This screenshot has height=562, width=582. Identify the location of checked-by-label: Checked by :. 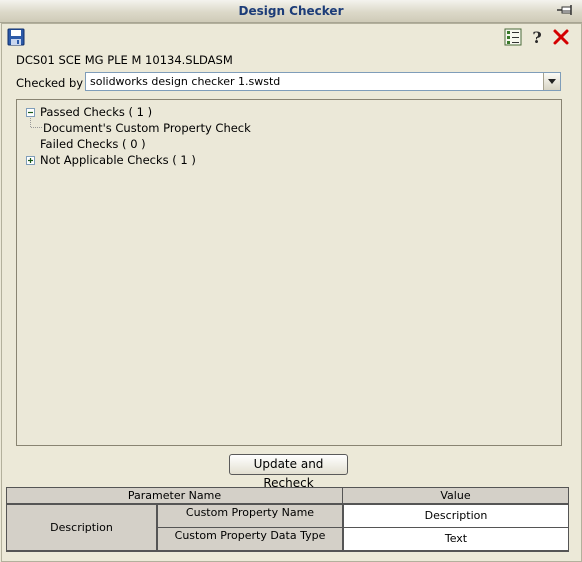
(53, 83).